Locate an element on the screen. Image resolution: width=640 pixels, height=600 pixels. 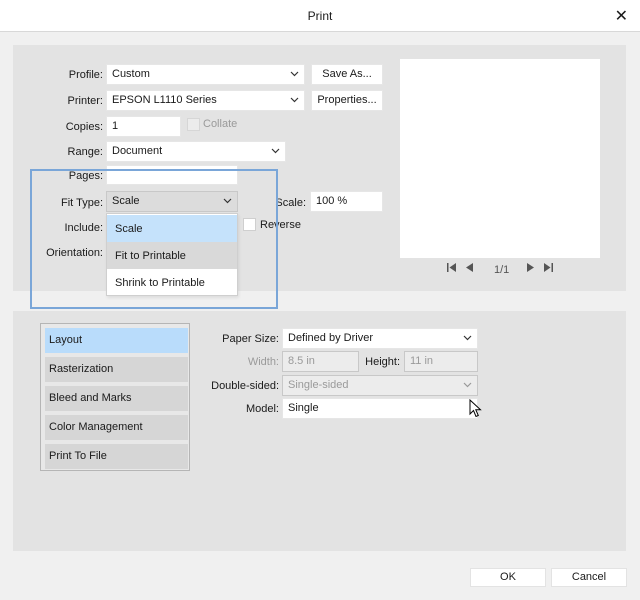
ok-button: OK is located at coordinates (508, 577).